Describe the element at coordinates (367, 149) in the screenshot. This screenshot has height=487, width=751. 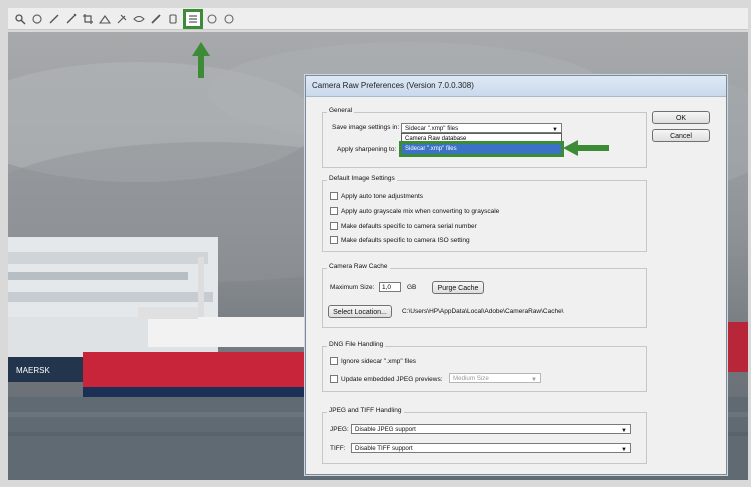
I see `sharpen-label: Apply sharpening to:` at that location.